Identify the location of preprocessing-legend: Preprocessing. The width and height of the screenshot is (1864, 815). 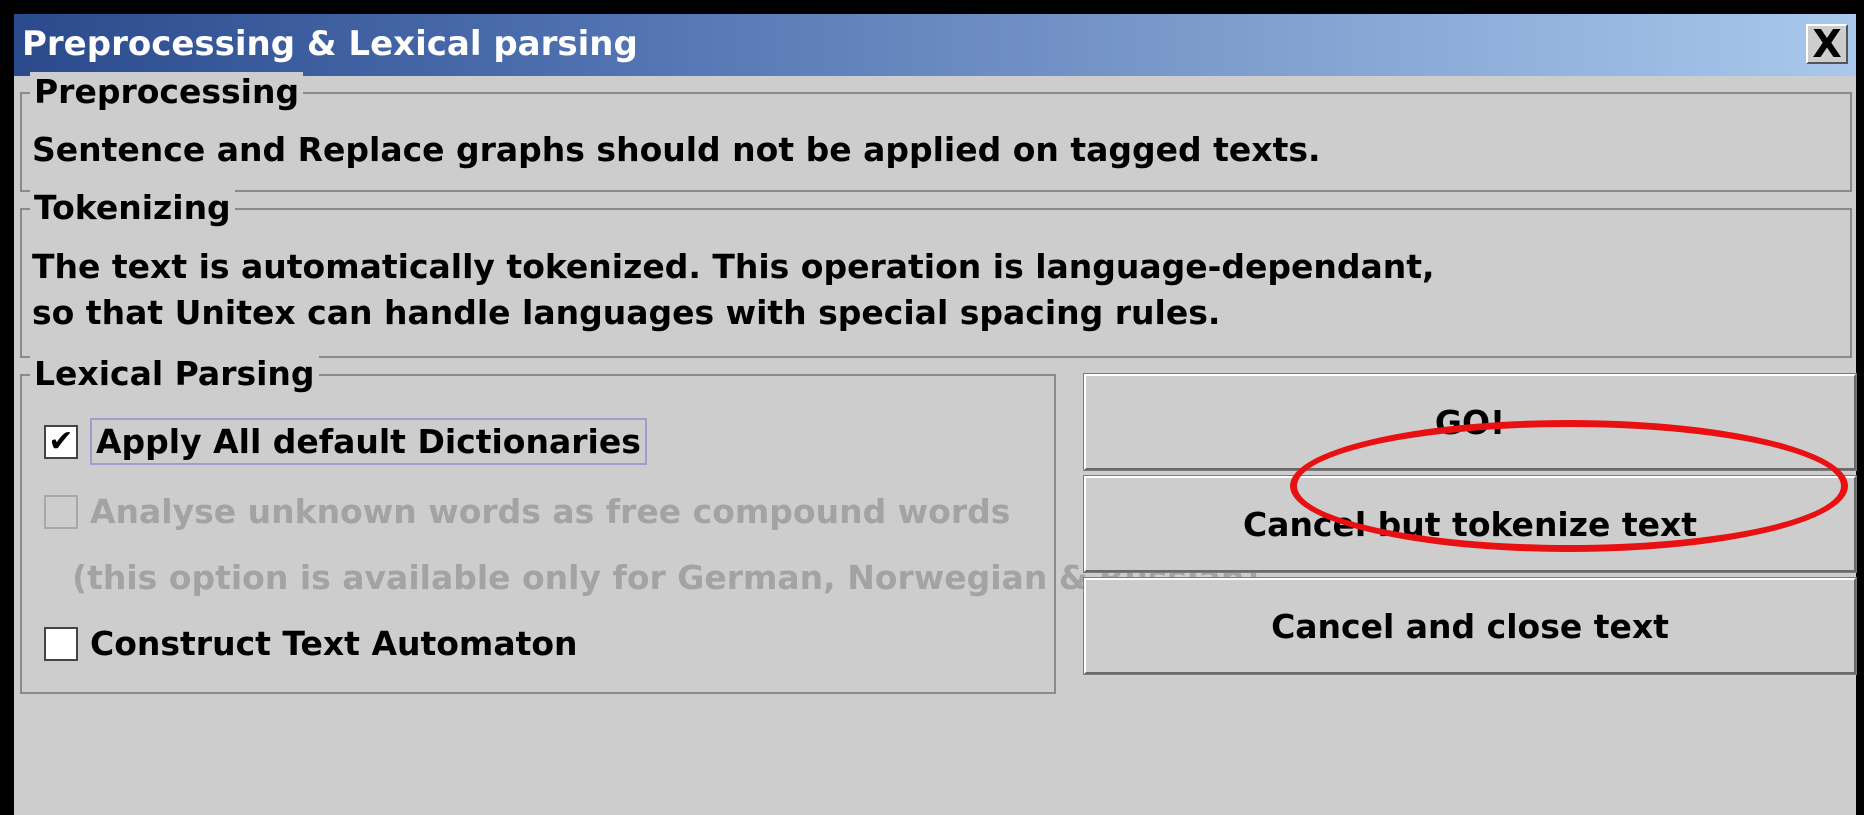
(167, 91).